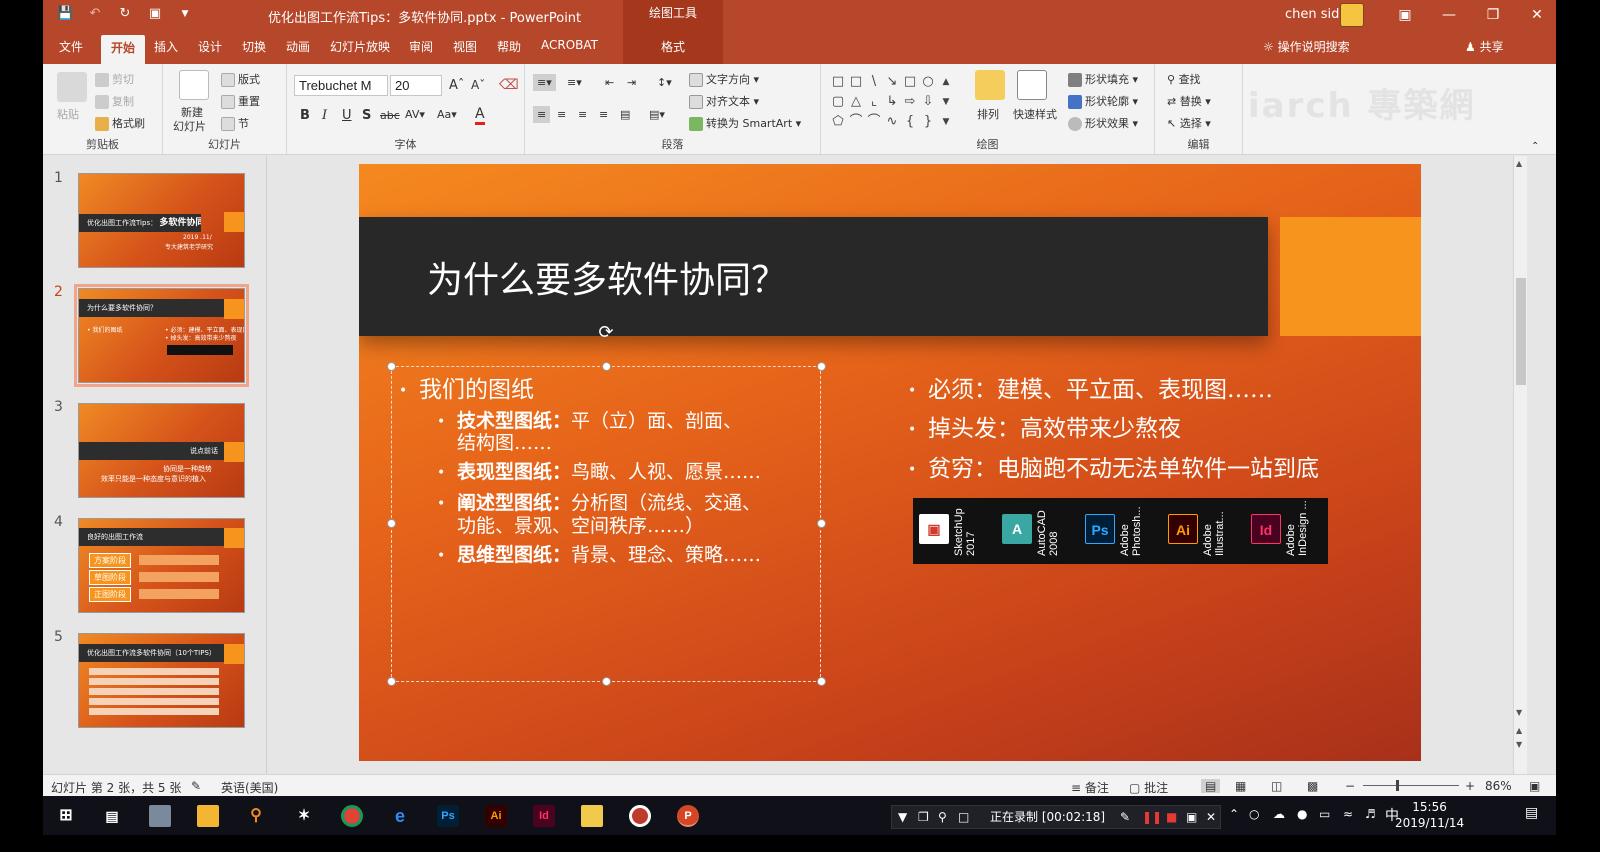 The height and width of the screenshot is (852, 1600). What do you see at coordinates (724, 79) in the screenshot?
I see `text-direction-button: 文字方向 ▾` at bounding box center [724, 79].